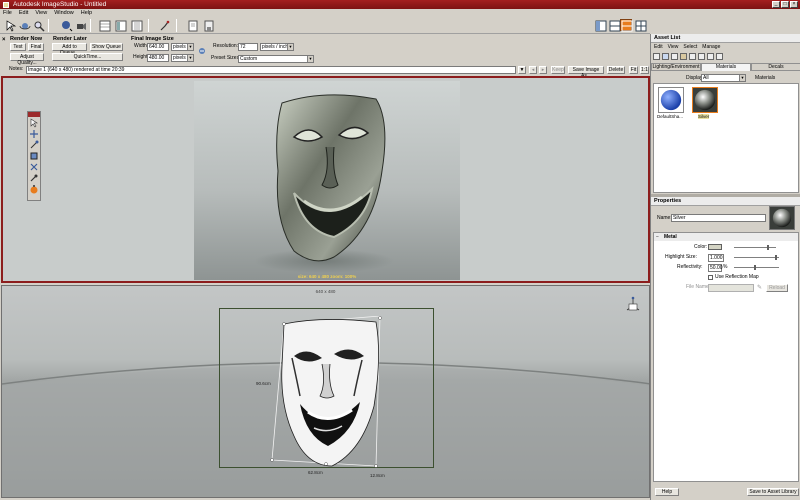  I want to click on asset-list-title: Asset List, so click(725, 38).